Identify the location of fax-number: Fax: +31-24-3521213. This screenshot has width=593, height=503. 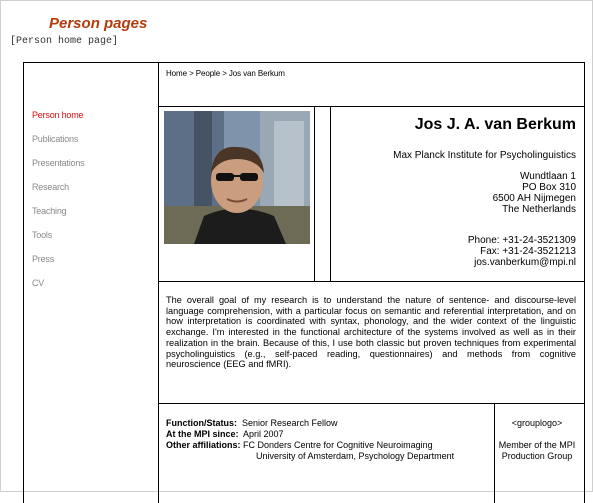
(528, 251).